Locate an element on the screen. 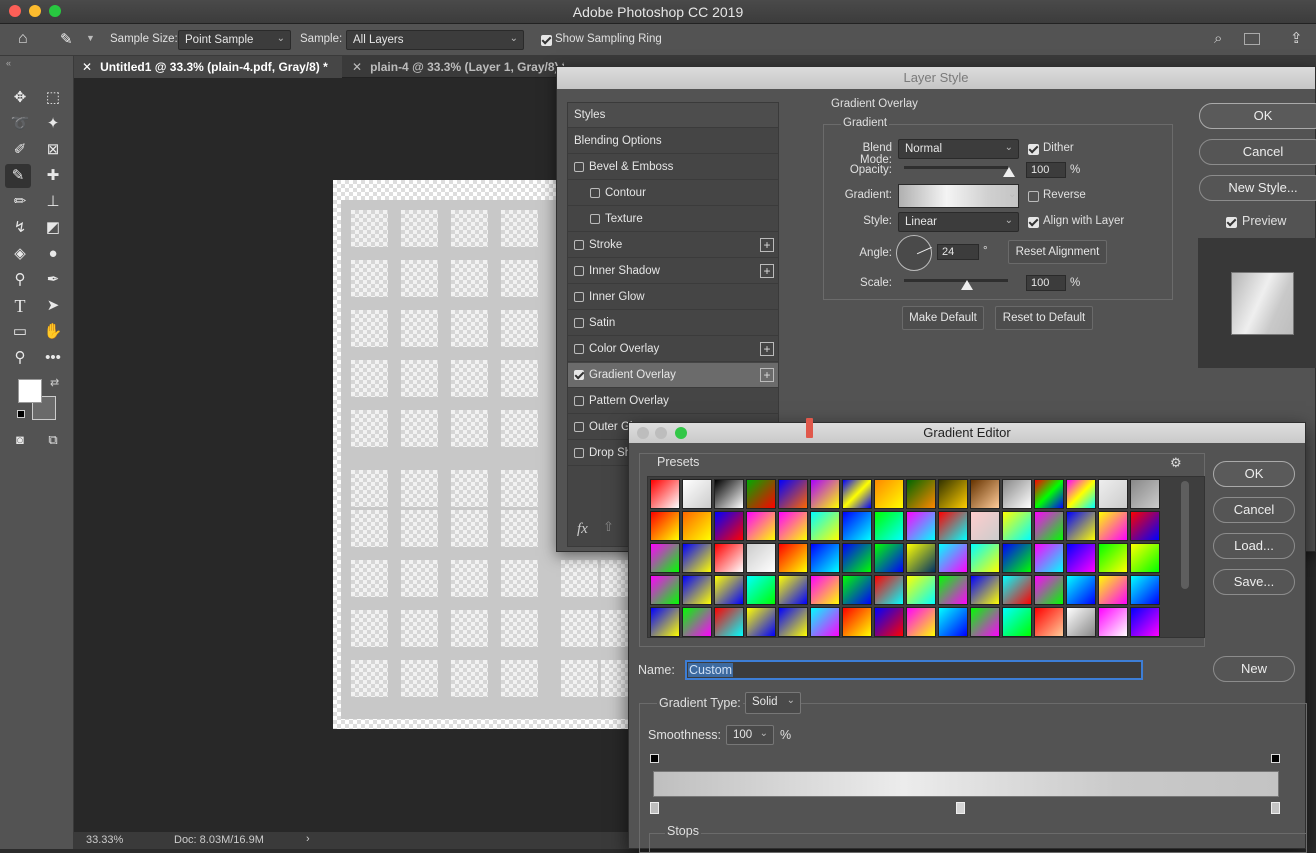  pen-tool-icon: ✒ is located at coordinates (53, 280).